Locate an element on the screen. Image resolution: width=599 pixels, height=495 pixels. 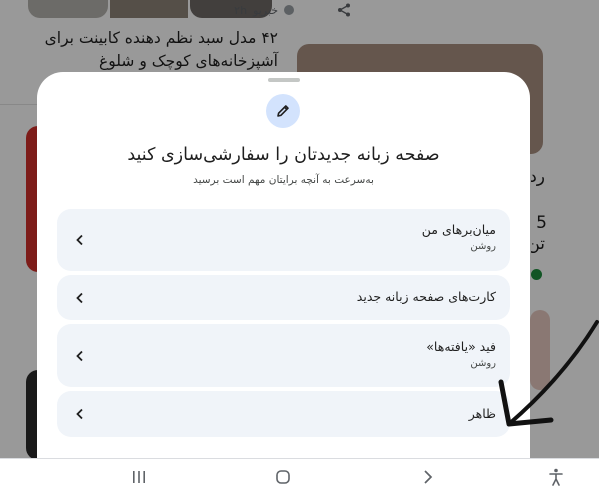
home-button is located at coordinates (283, 477).